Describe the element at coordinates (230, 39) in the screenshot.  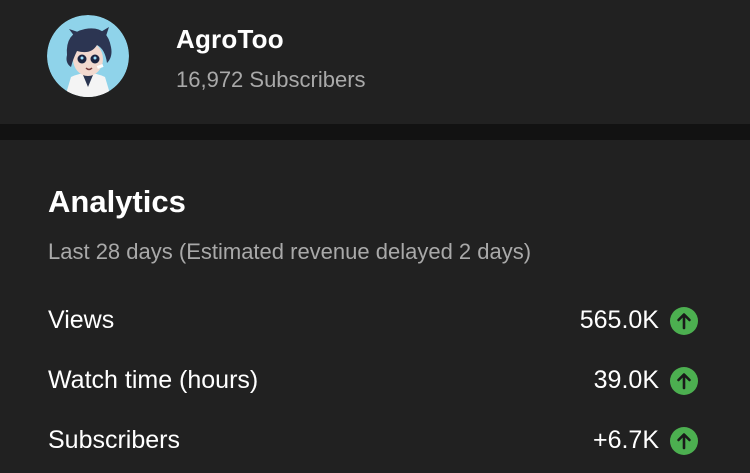
I see `channel-name: AgroToo` at that location.